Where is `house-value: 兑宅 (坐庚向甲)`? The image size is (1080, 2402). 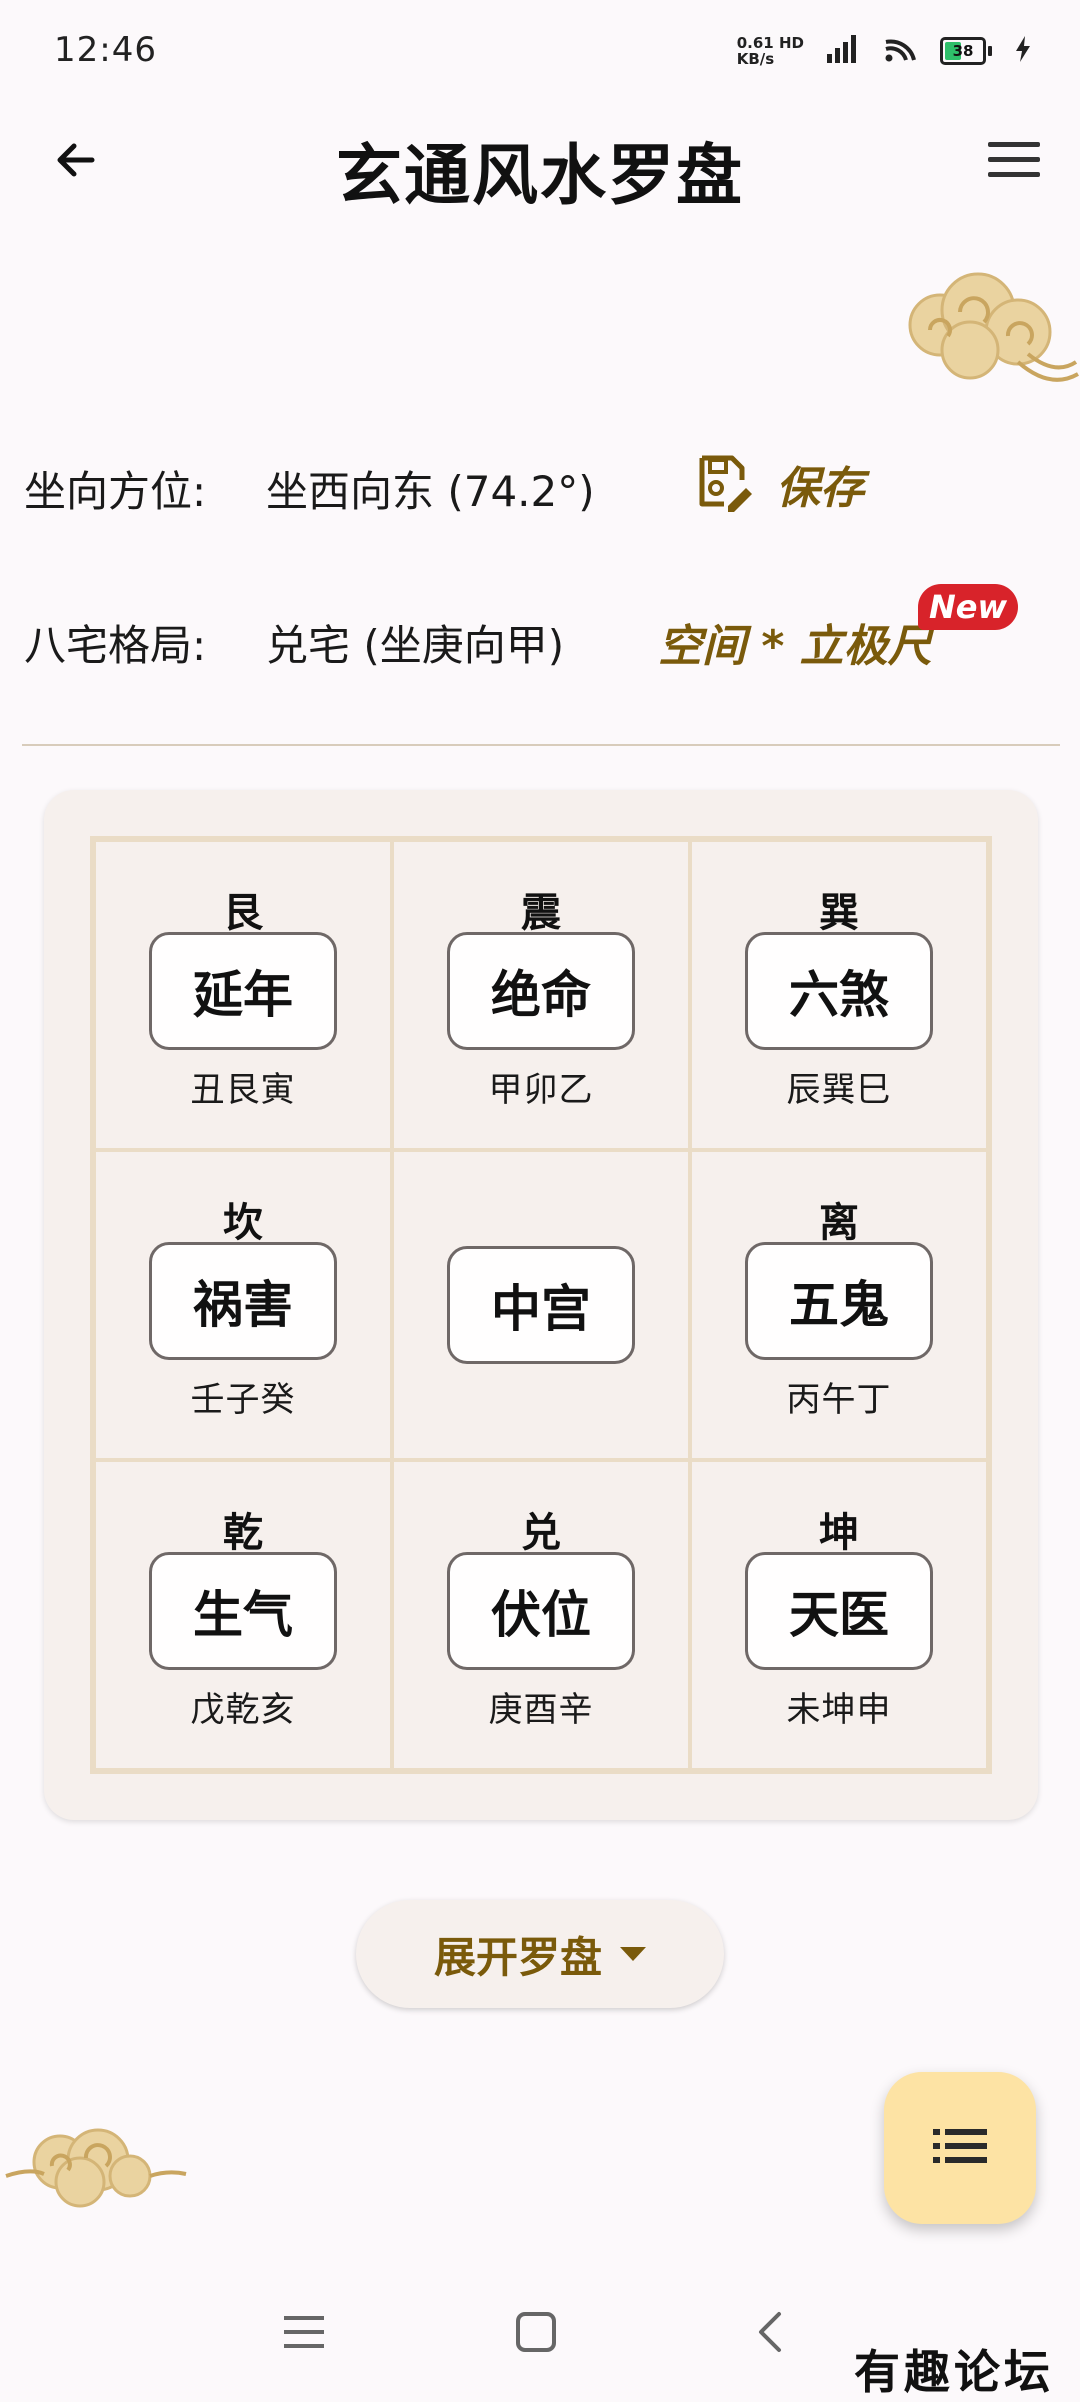 house-value: 兑宅 (坐庚向甲) is located at coordinates (415, 645).